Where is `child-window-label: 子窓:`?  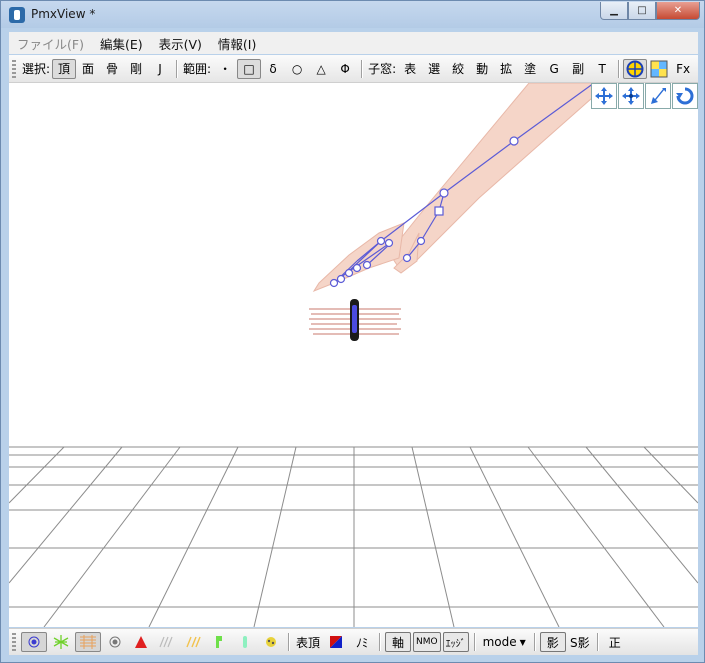
child-window-label: 子窓: is located at coordinates (382, 69).